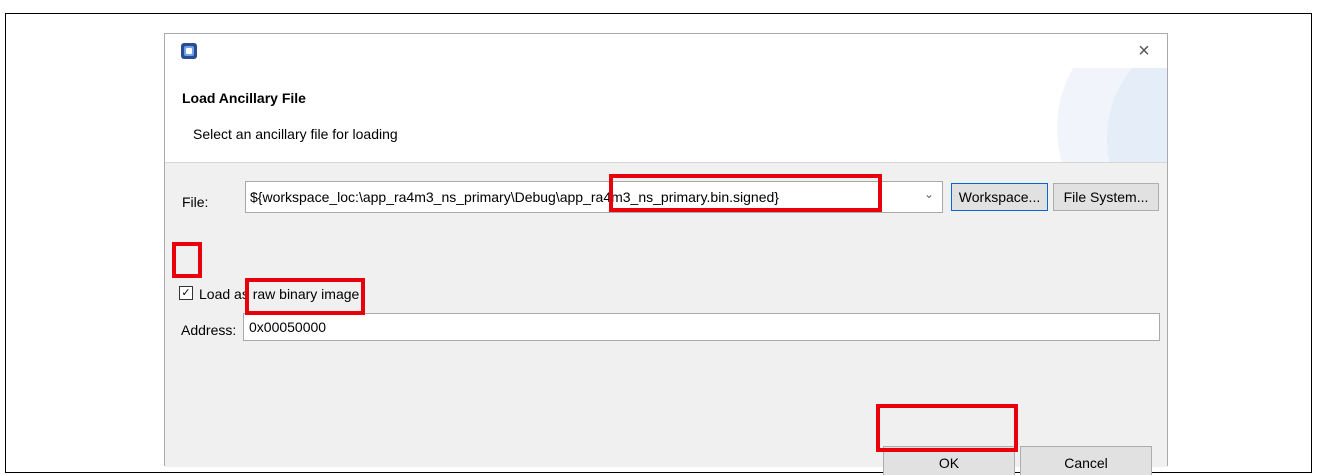  What do you see at coordinates (666, 51) in the screenshot?
I see `title-bar: ×` at bounding box center [666, 51].